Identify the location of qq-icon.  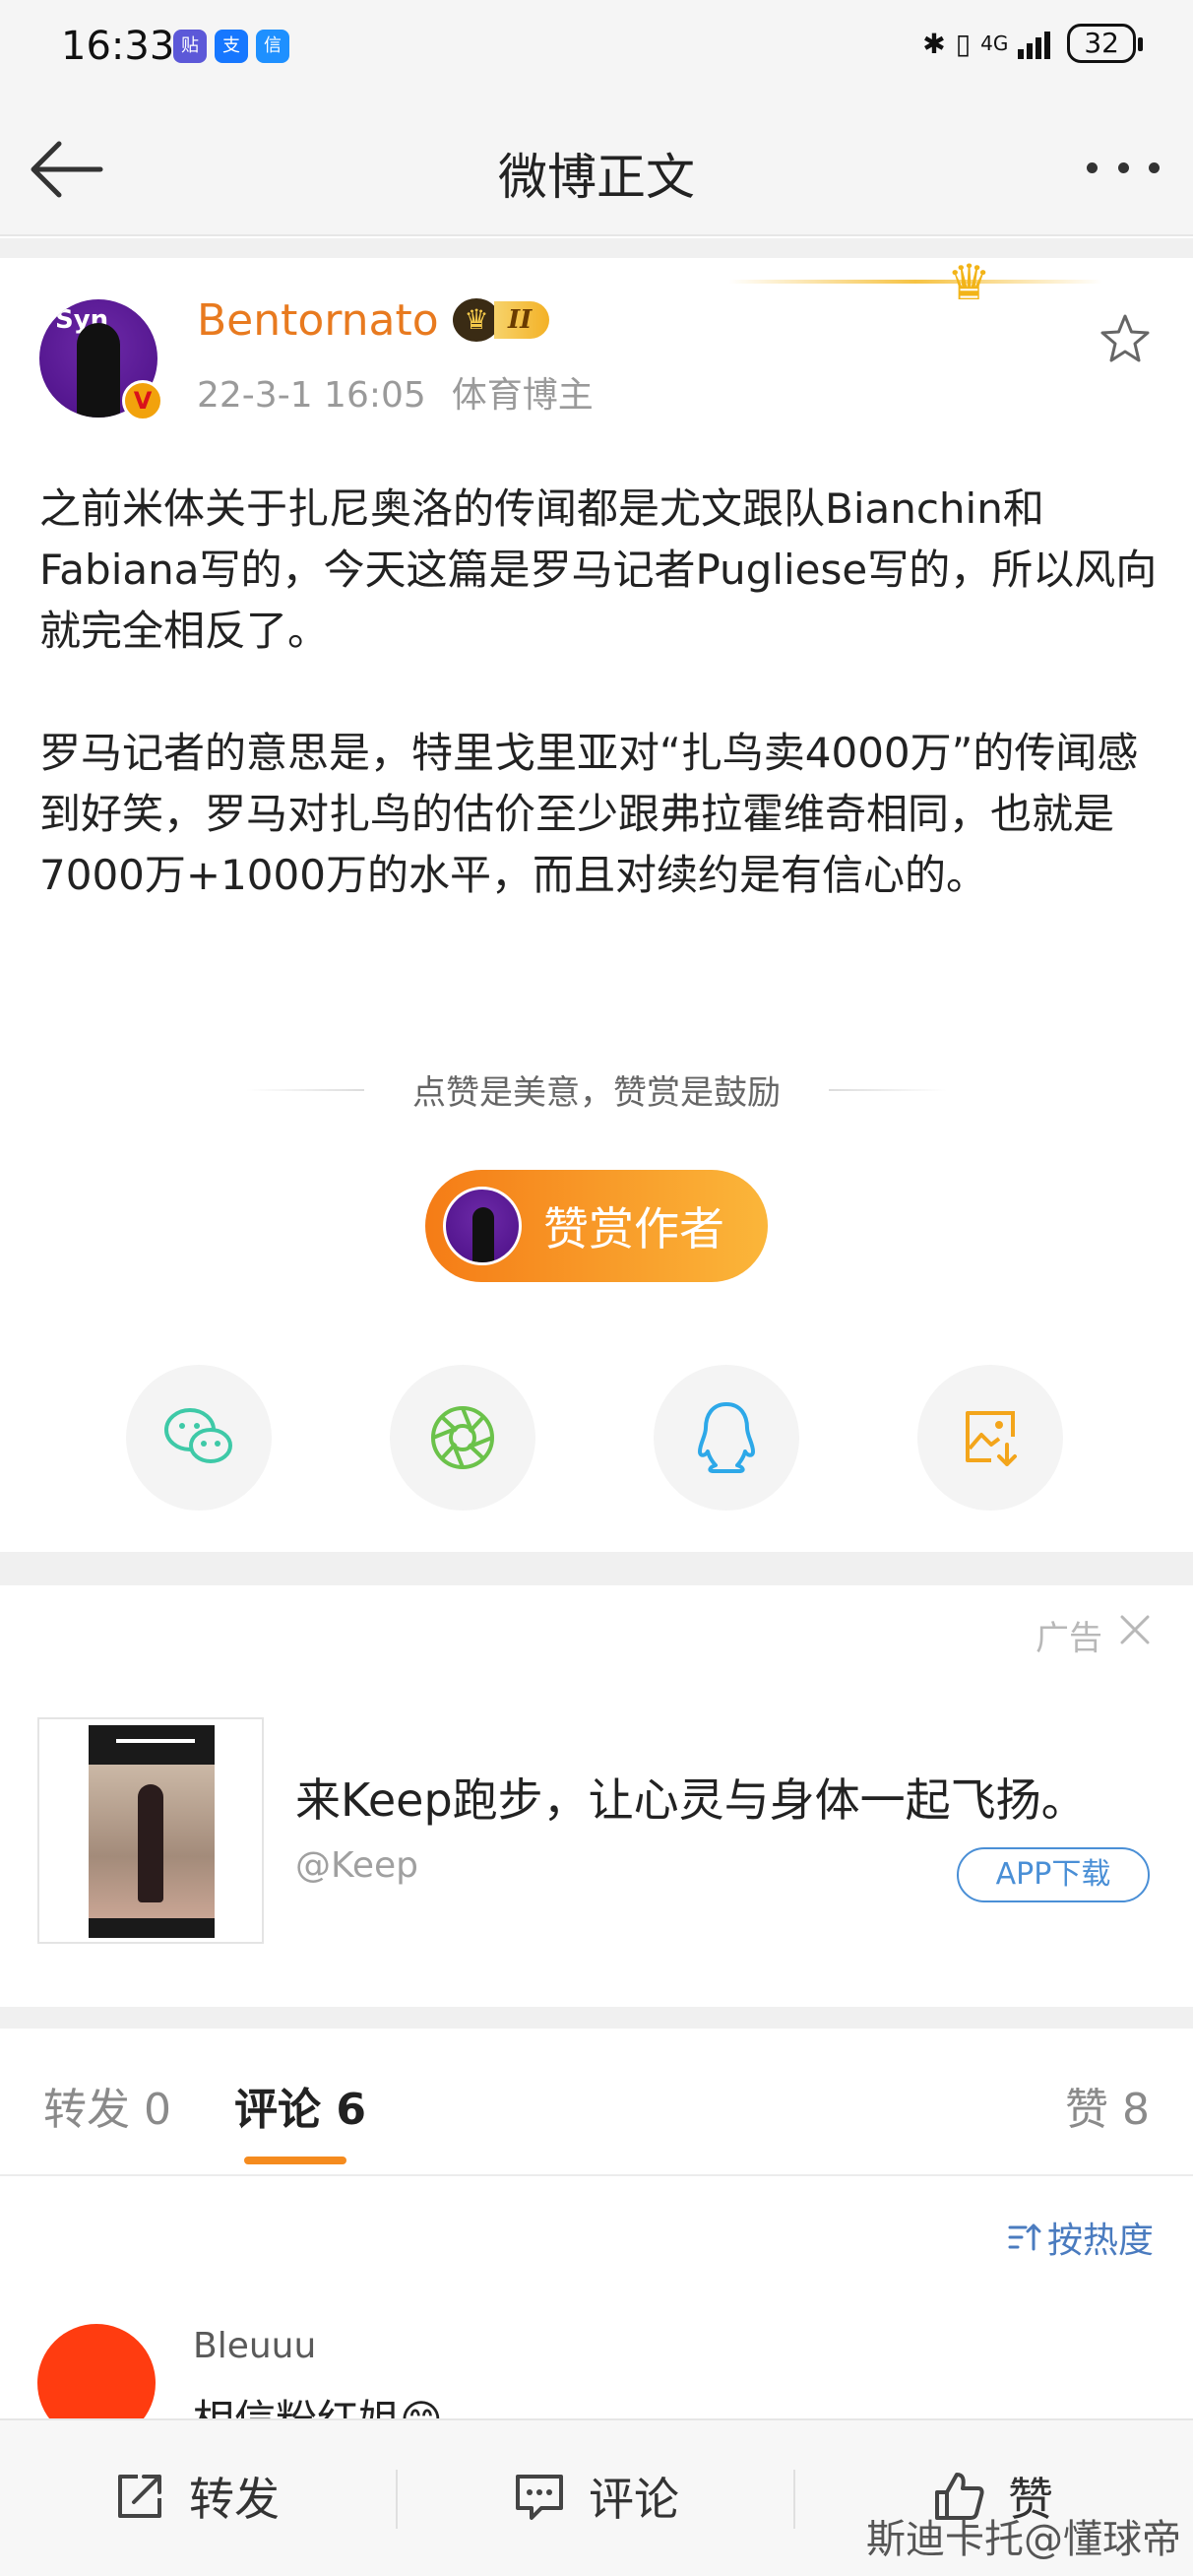
(726, 1437).